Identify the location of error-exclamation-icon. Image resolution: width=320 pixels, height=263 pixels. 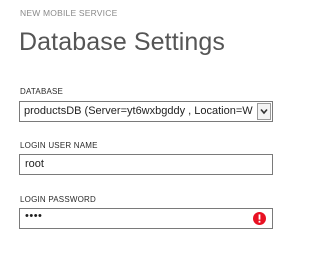
(259, 218).